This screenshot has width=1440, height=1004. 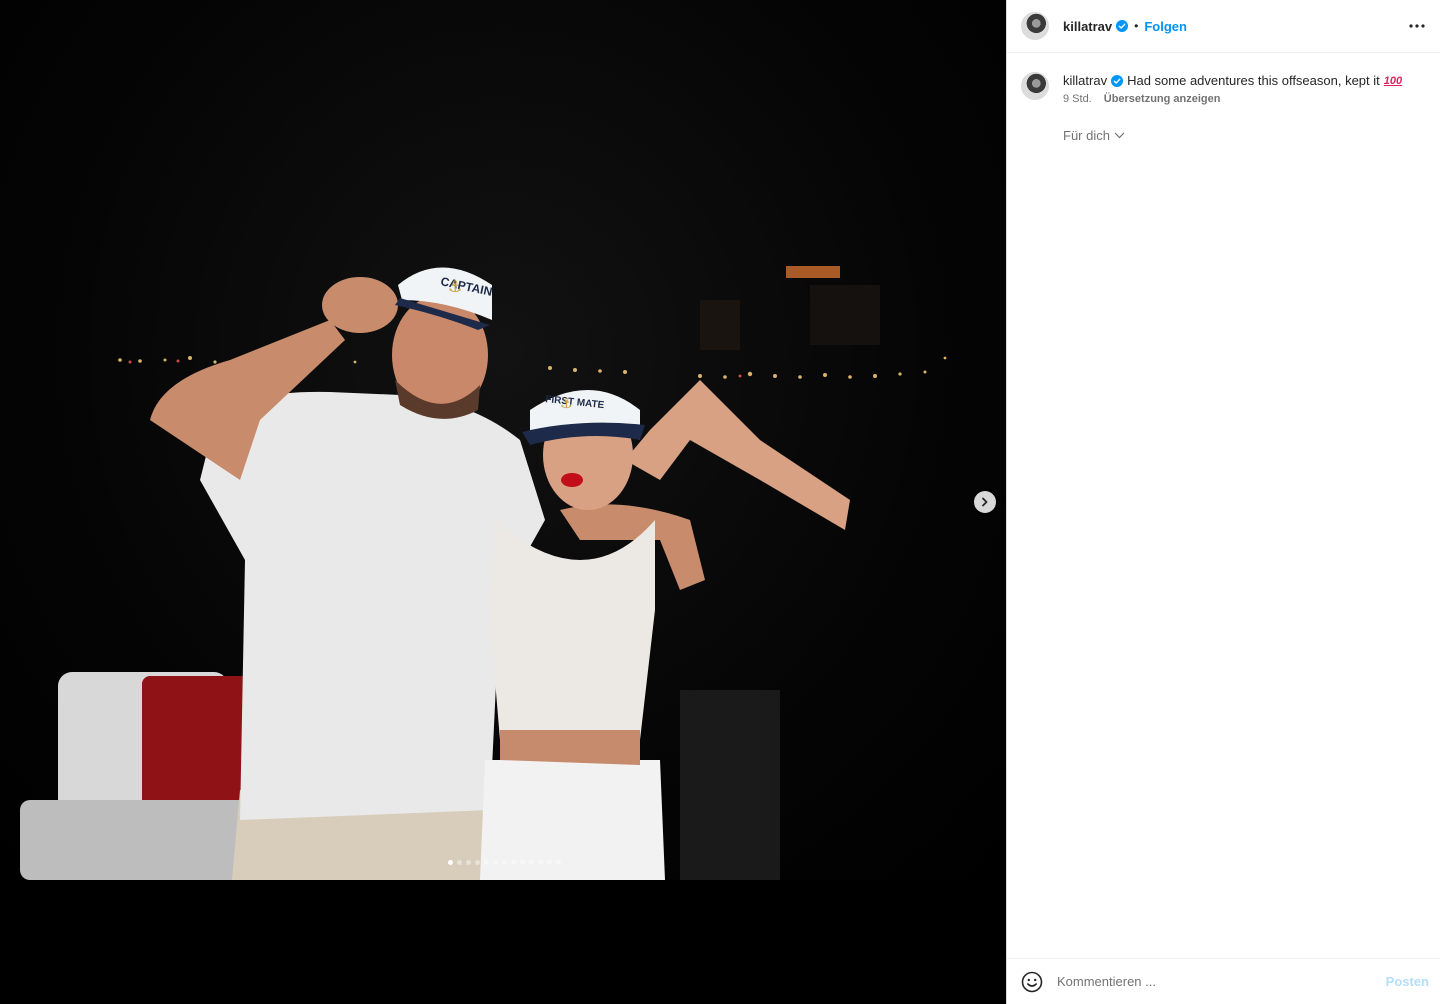 I want to click on follow-button: Folgen, so click(x=1165, y=26).